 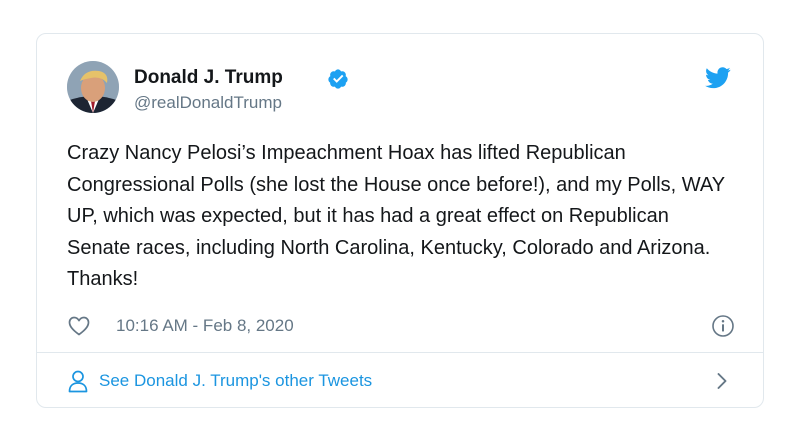 I want to click on author-name: Donald J. Trump, so click(x=208, y=78).